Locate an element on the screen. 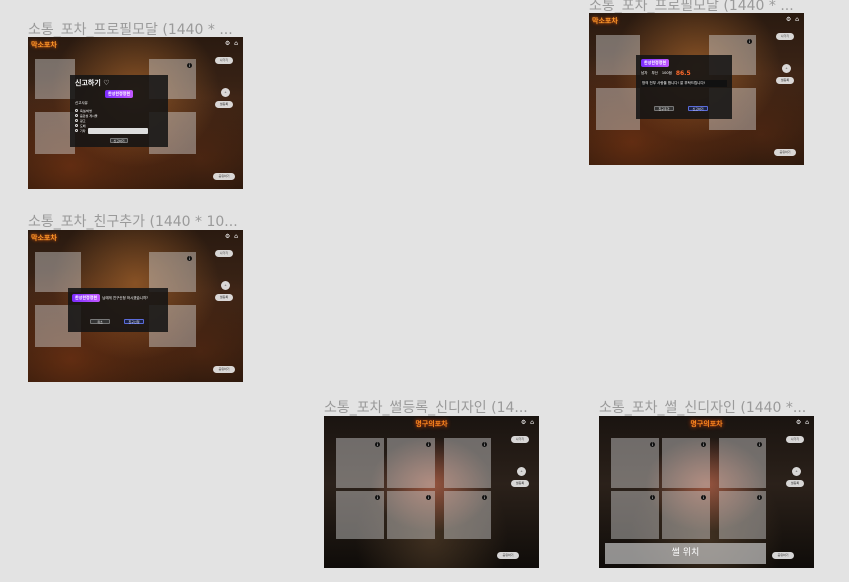 This screenshot has height=582, width=849. frame-ssul-register: 명구의포차 ⚙ ⌂ i i i i i i 나가기 + 썰등록 공유하기 is located at coordinates (431, 492).